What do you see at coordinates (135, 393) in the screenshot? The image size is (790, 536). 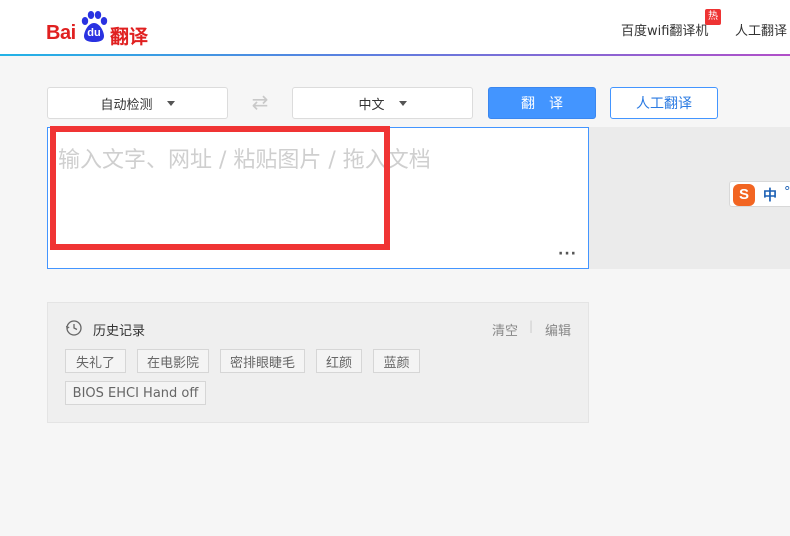 I see `history-item: BIOS EHCI Hand off` at bounding box center [135, 393].